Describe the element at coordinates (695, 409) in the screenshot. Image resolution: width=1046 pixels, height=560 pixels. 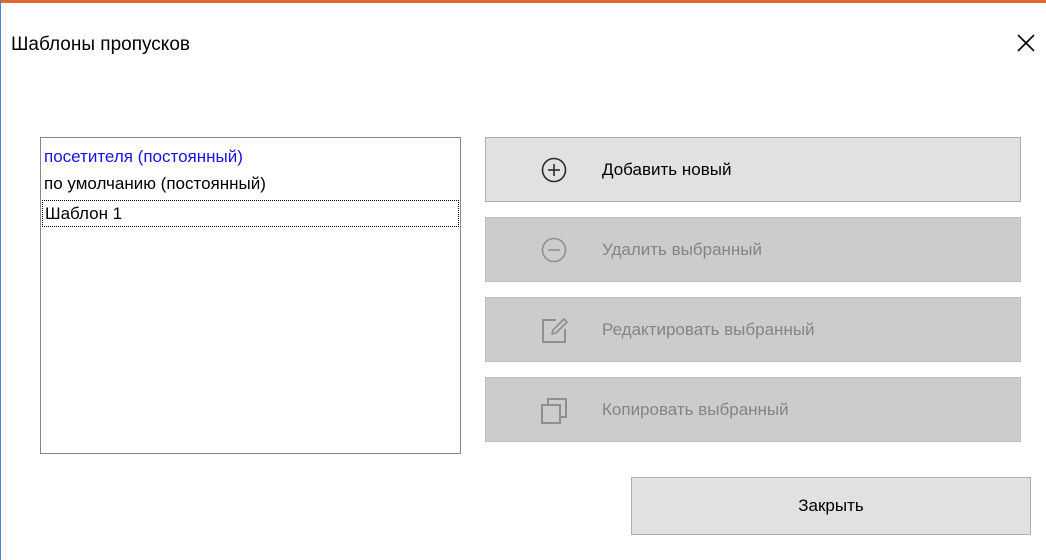
I see `copy-selected-label: Копировать выбранный` at that location.